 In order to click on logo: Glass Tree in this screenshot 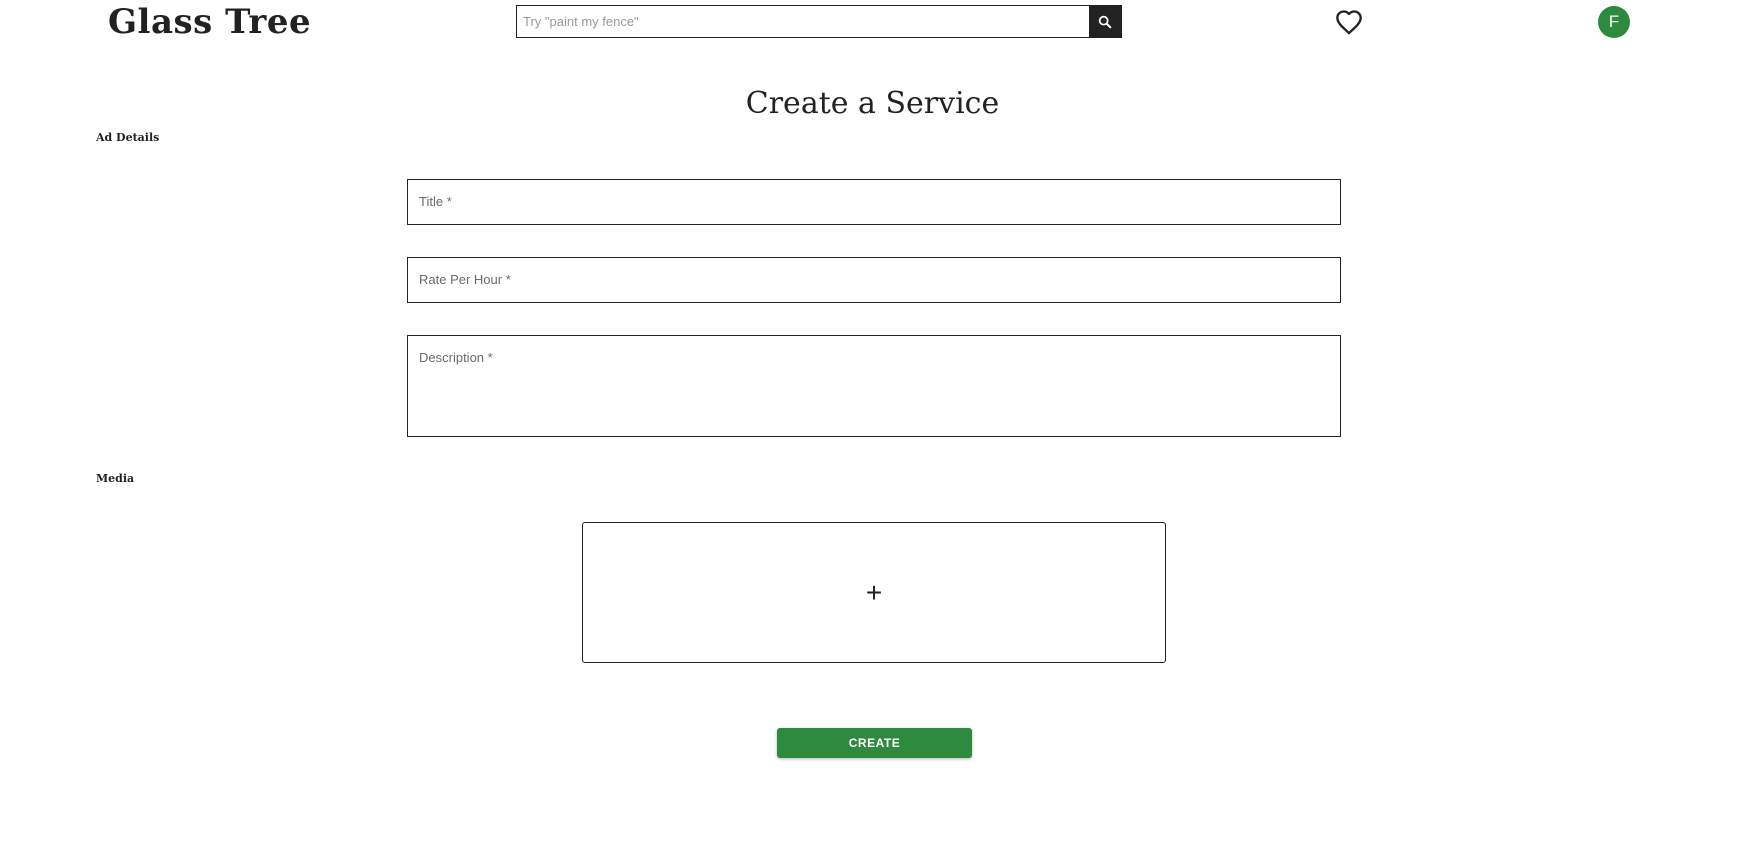, I will do `click(209, 22)`.